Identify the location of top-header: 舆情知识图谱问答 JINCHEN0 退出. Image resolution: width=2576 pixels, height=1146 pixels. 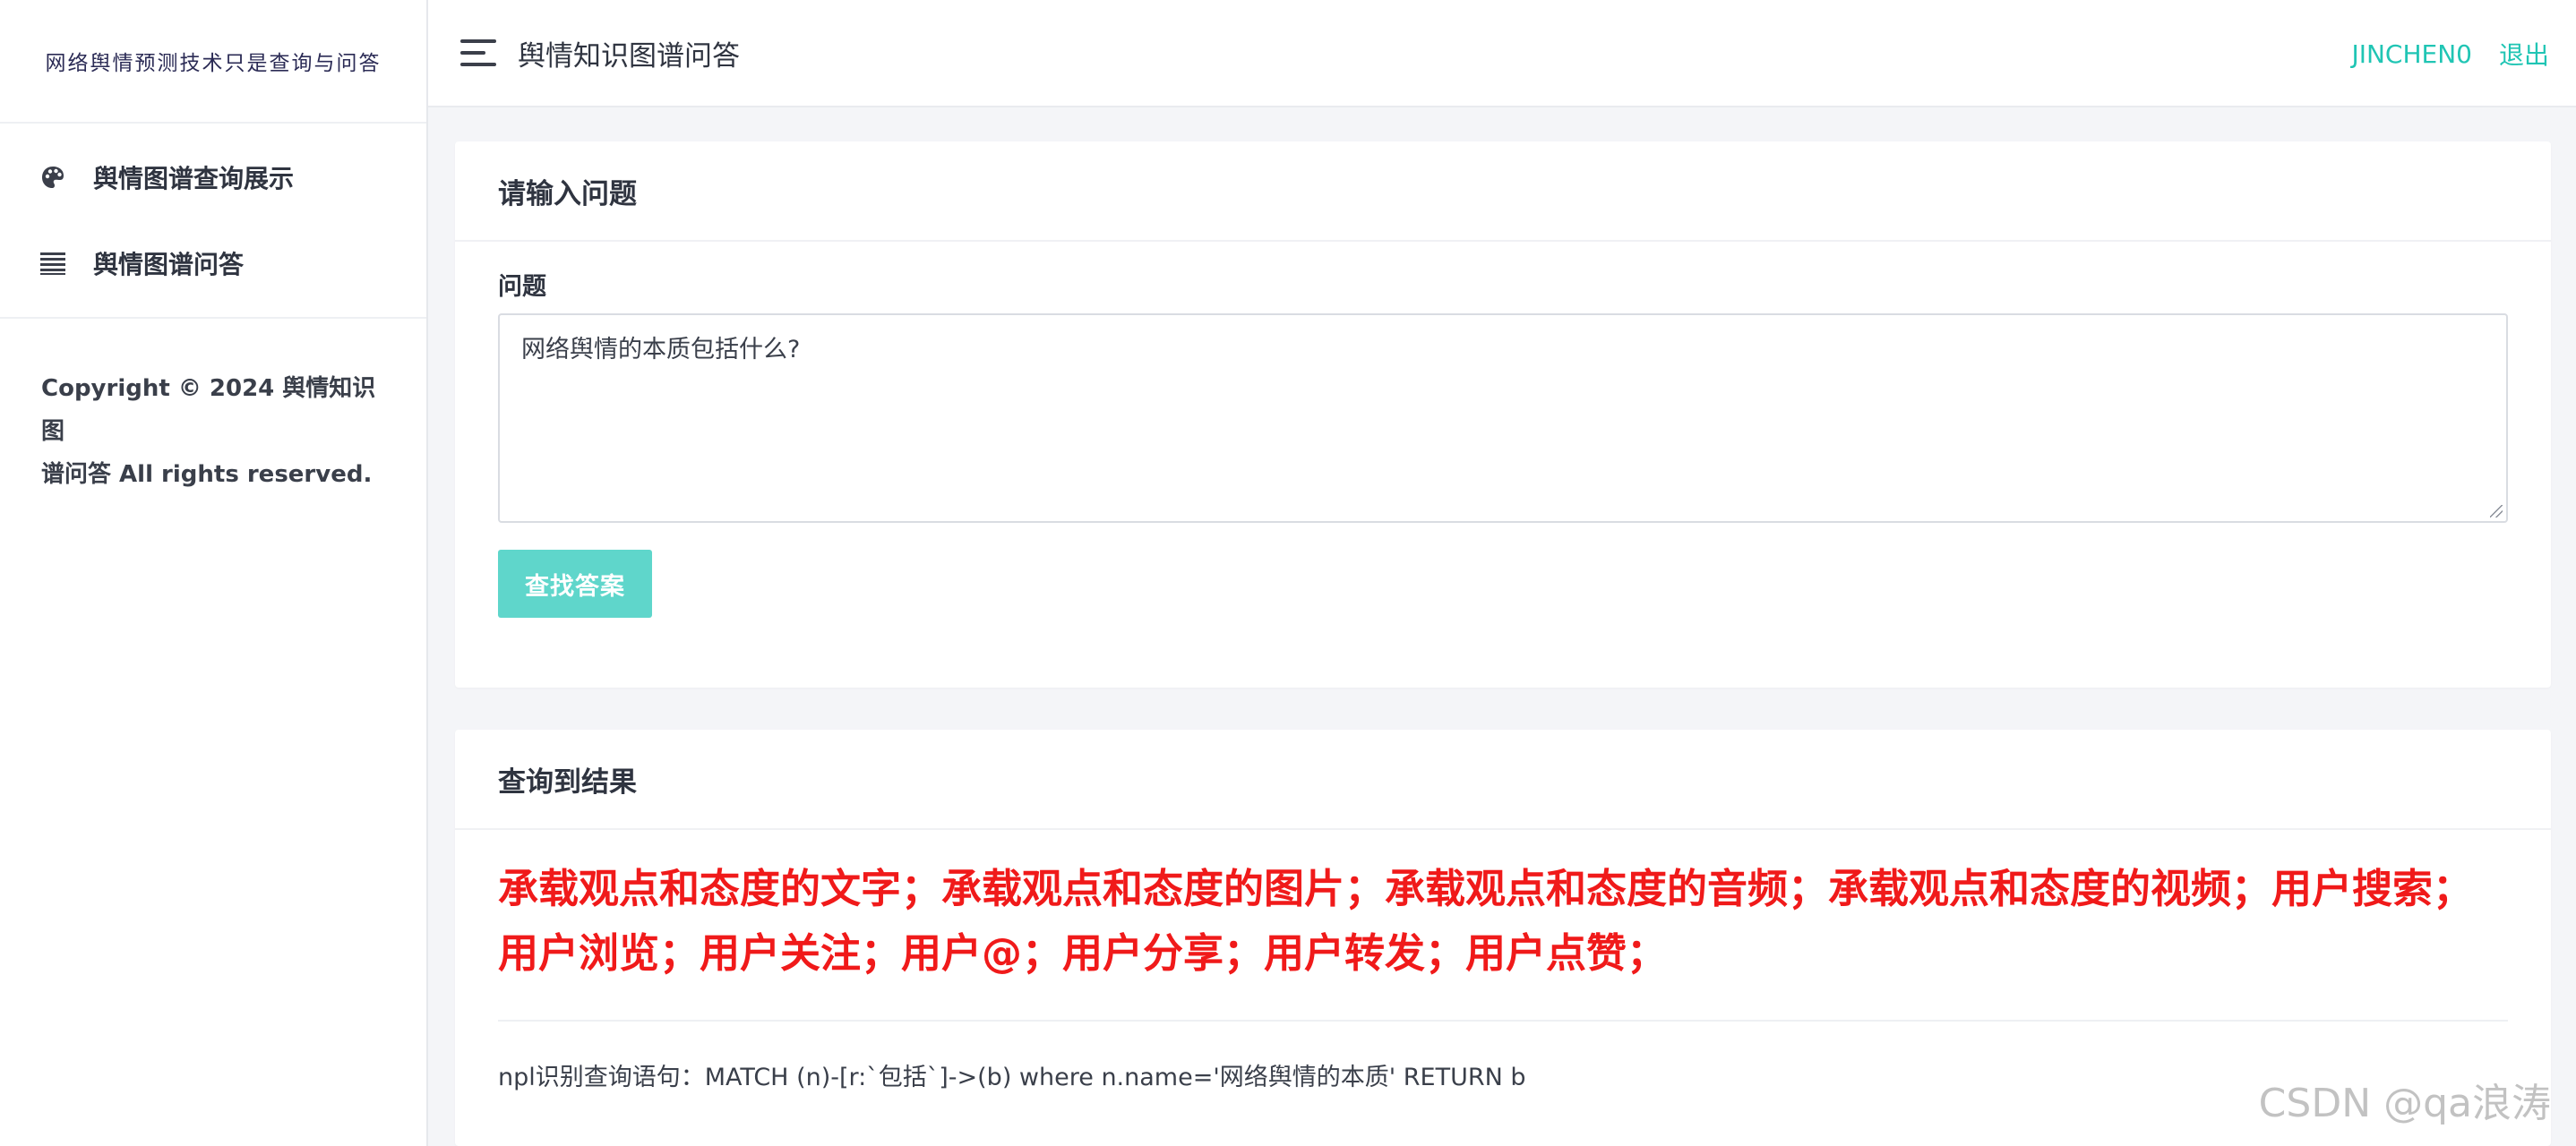
(1502, 53).